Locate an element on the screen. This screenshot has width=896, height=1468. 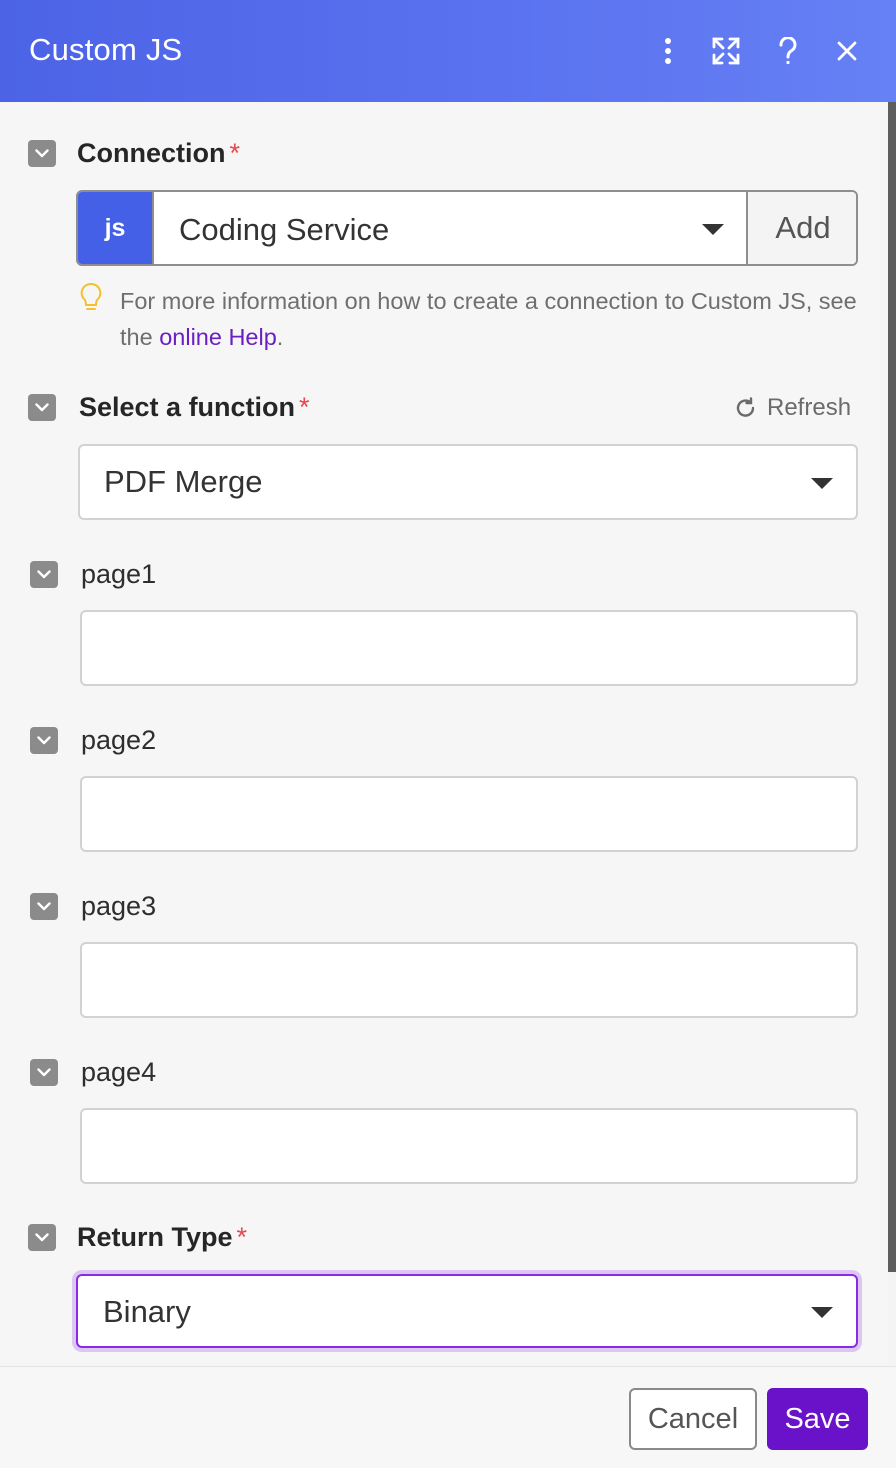
page4-label: page4 is located at coordinates (119, 1072).